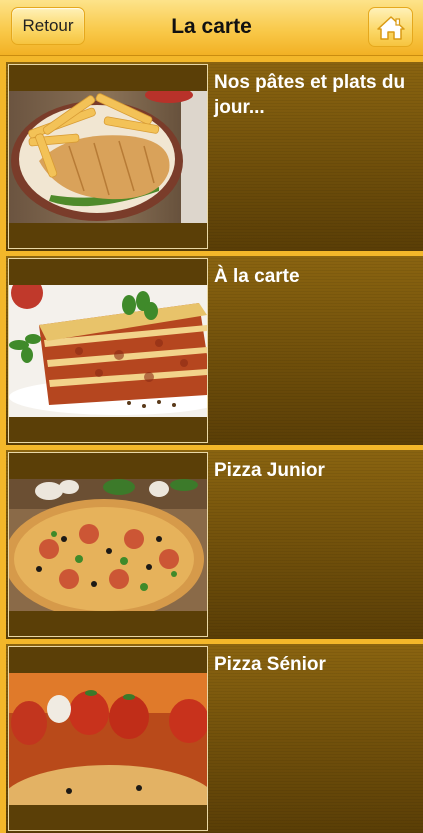 Image resolution: width=423 pixels, height=833 pixels. I want to click on menu-item-label: Pizza Sénior, so click(270, 664).